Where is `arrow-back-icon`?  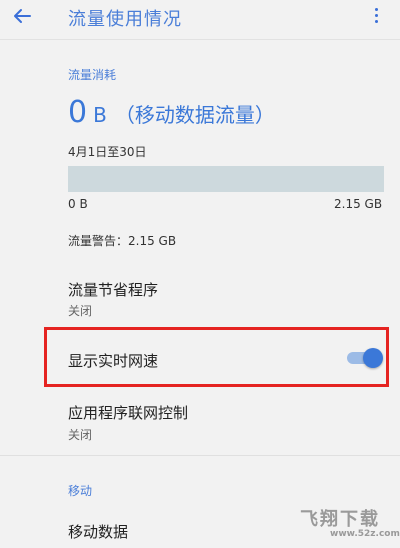 arrow-back-icon is located at coordinates (22, 16).